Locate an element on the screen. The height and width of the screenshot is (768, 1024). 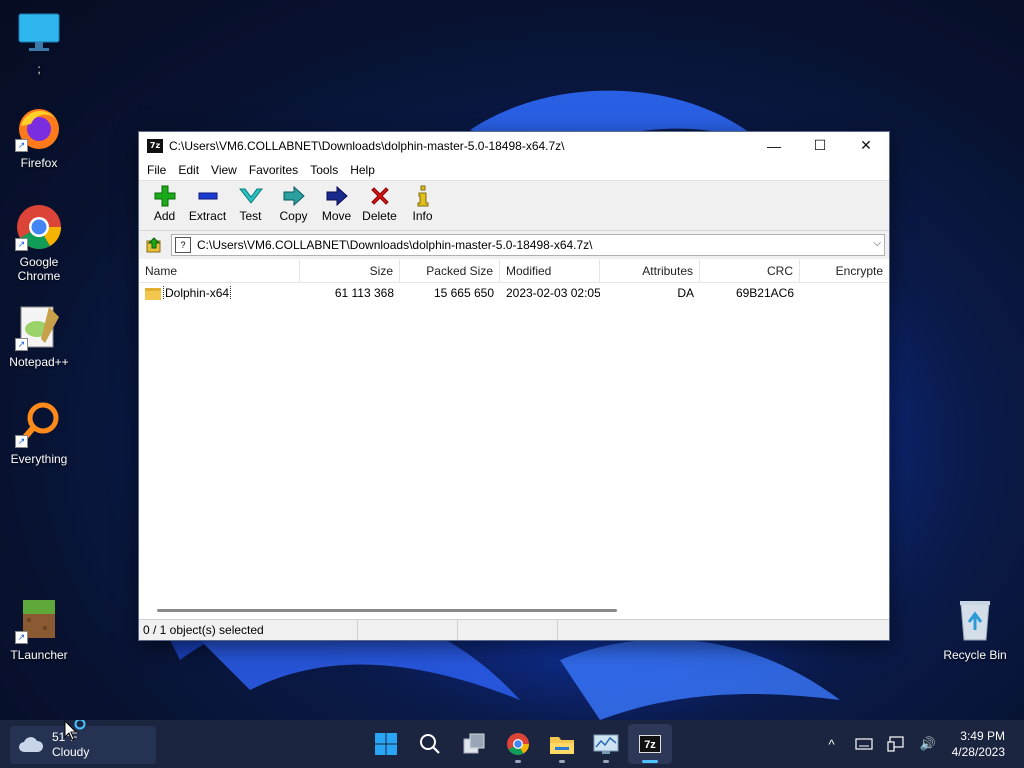
menu-view: View is located at coordinates (224, 170).